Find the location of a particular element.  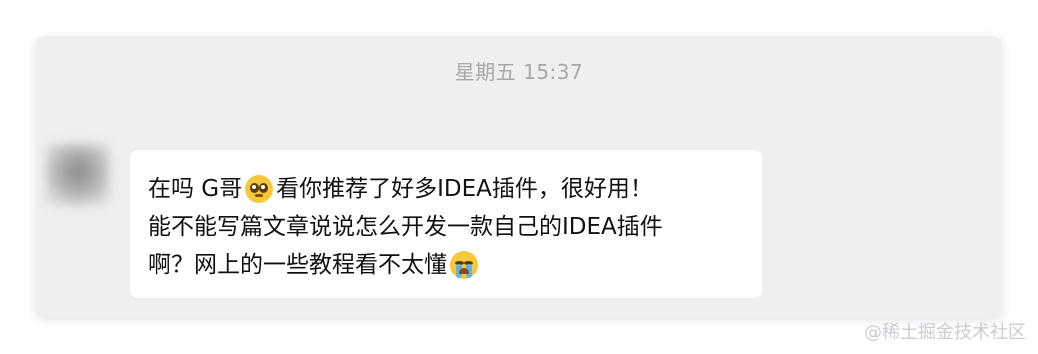

message-text: 啊？网上的一些教程看不太懂 is located at coordinates (297, 265).